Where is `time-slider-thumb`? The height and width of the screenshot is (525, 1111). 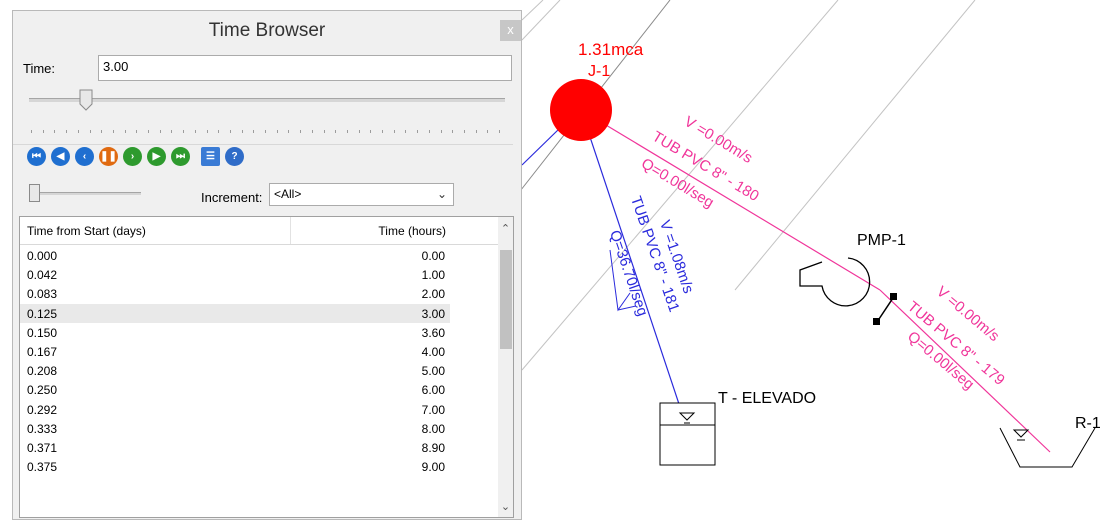
time-slider-thumb is located at coordinates (86, 100).